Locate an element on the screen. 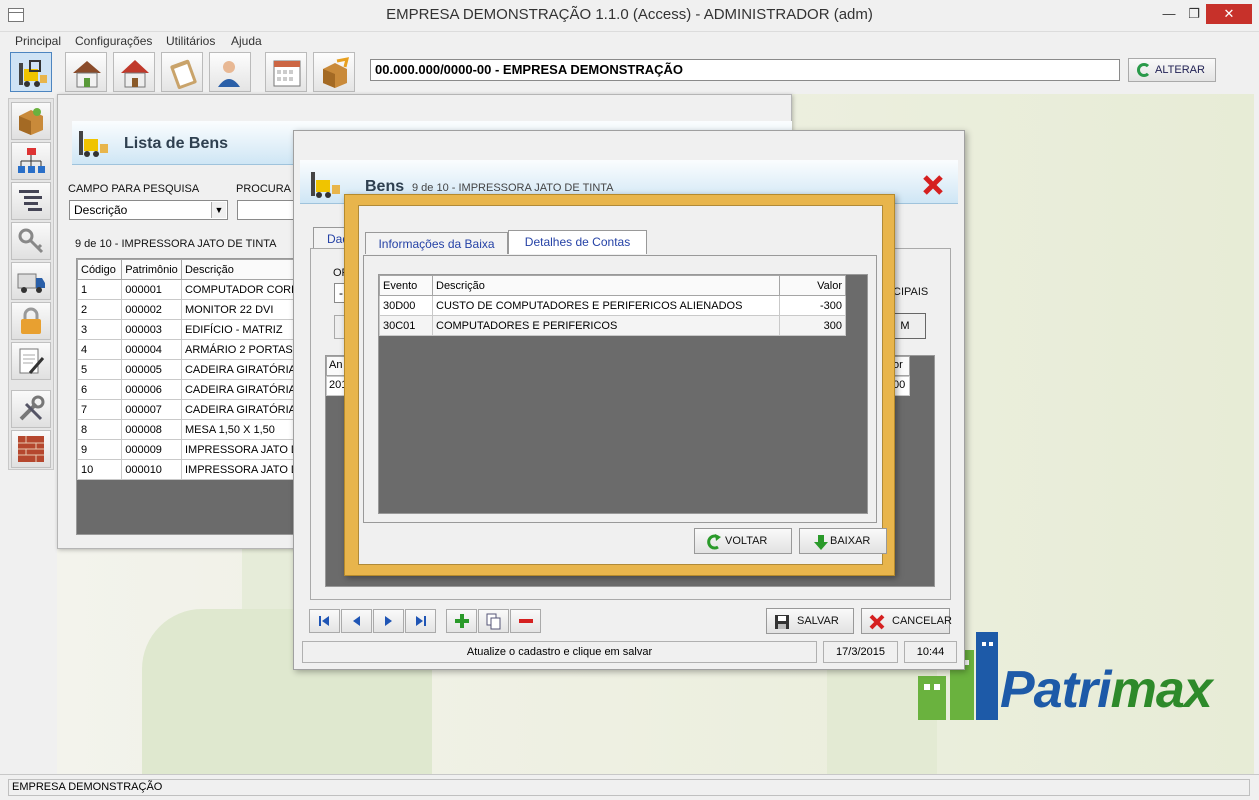 Image resolution: width=1259 pixels, height=800 pixels. cell-descricao: MESA 1,50 X 1,50 is located at coordinates (238, 429).